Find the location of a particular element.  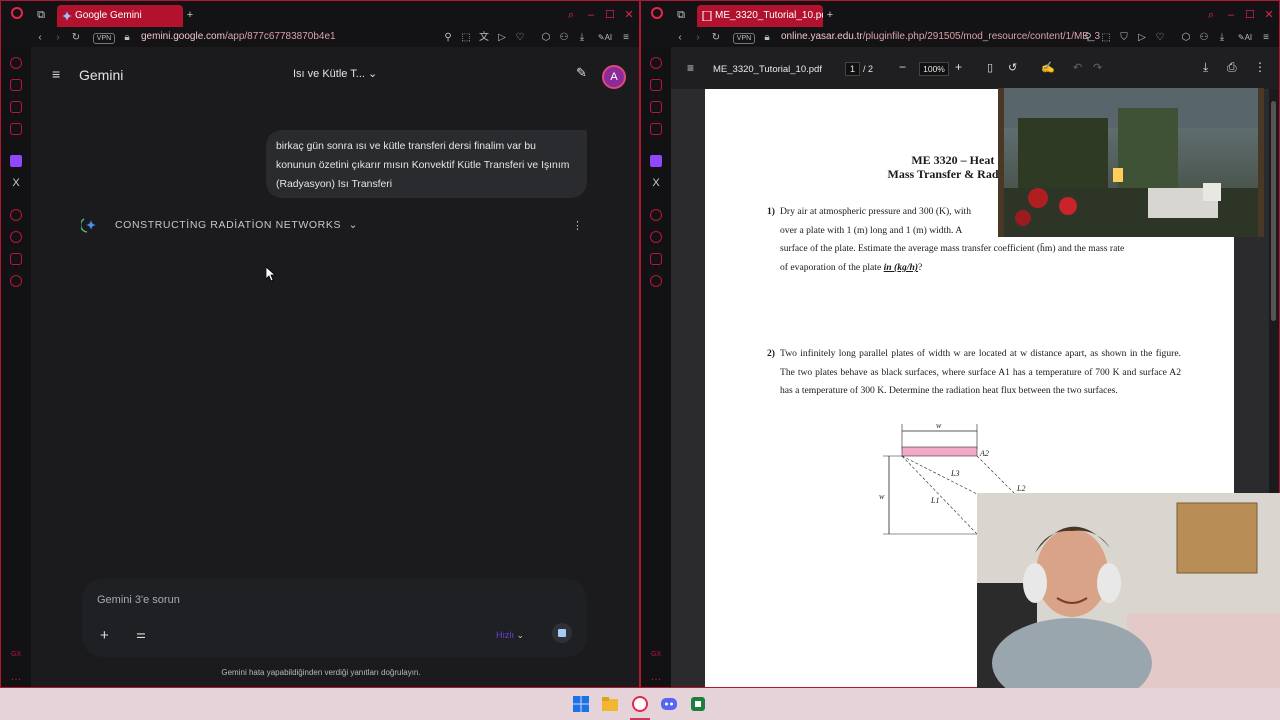

outline-menu-icon: ≡ is located at coordinates (690, 68).